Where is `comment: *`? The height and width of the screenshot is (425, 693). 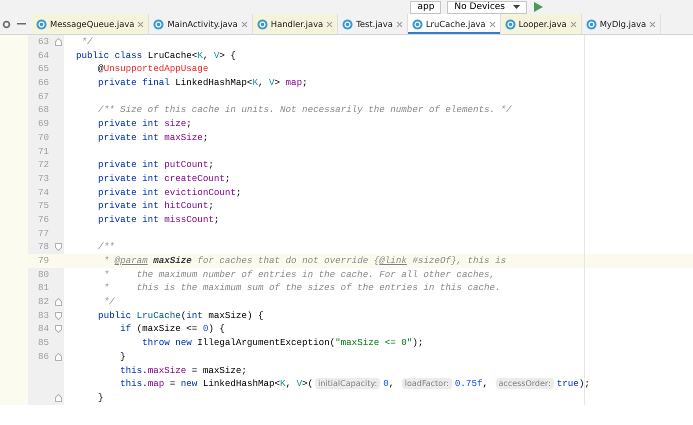
comment: * is located at coordinates (106, 260).